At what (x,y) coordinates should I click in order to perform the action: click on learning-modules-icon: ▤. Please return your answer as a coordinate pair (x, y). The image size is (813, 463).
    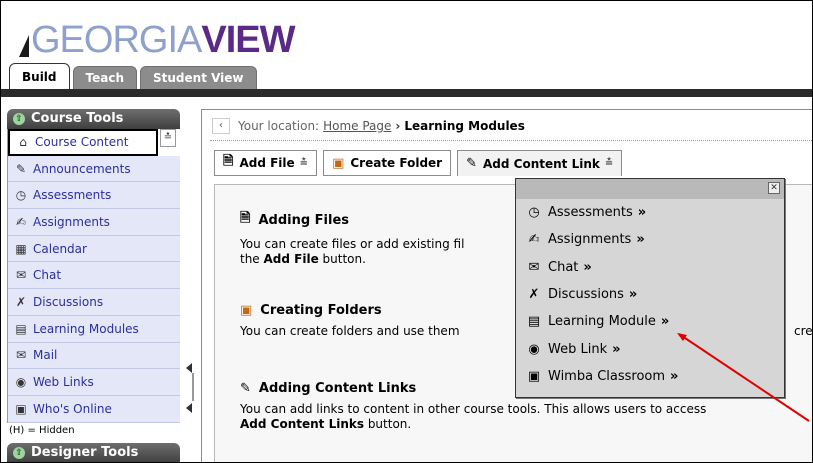
    Looking at the image, I should click on (21, 328).